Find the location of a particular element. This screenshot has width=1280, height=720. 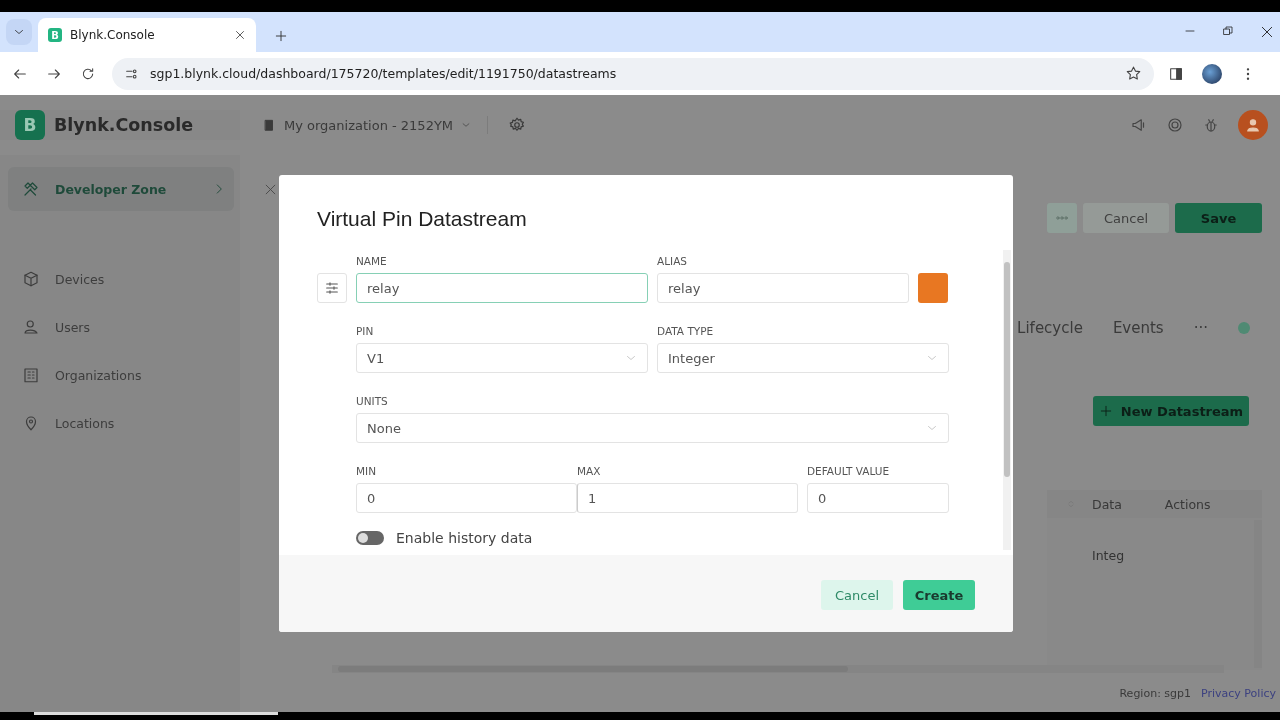

user-avatar is located at coordinates (1253, 125).